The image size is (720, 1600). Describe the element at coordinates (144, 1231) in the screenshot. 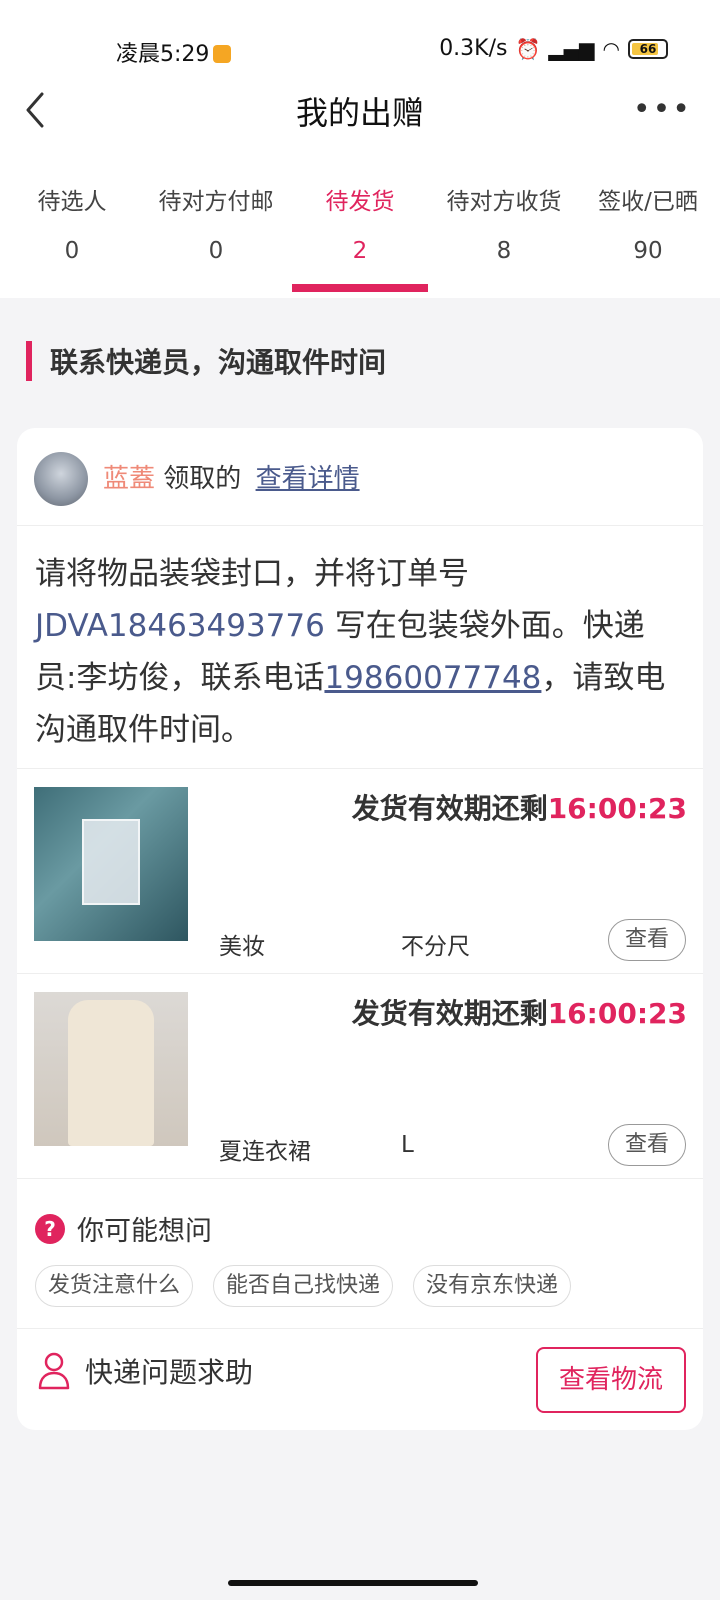

I see `faq-title-text: 你可能想问` at that location.